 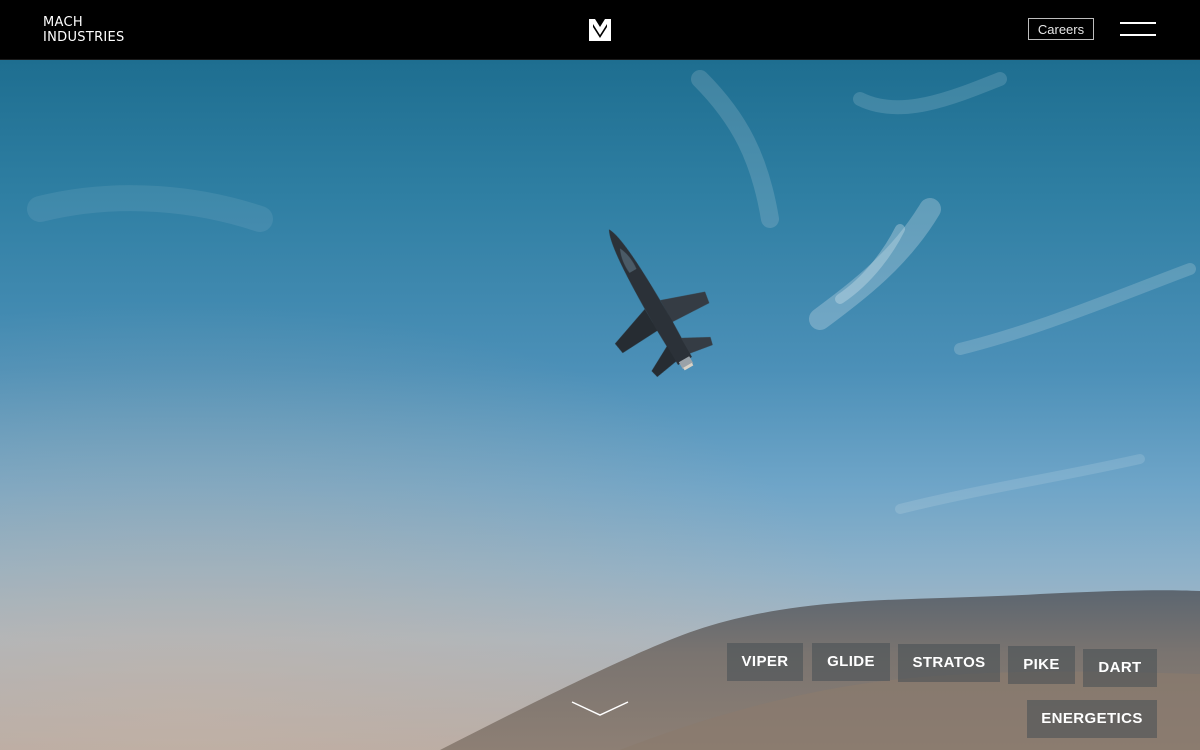 What do you see at coordinates (1061, 29) in the screenshot?
I see `careers-button: Careers` at bounding box center [1061, 29].